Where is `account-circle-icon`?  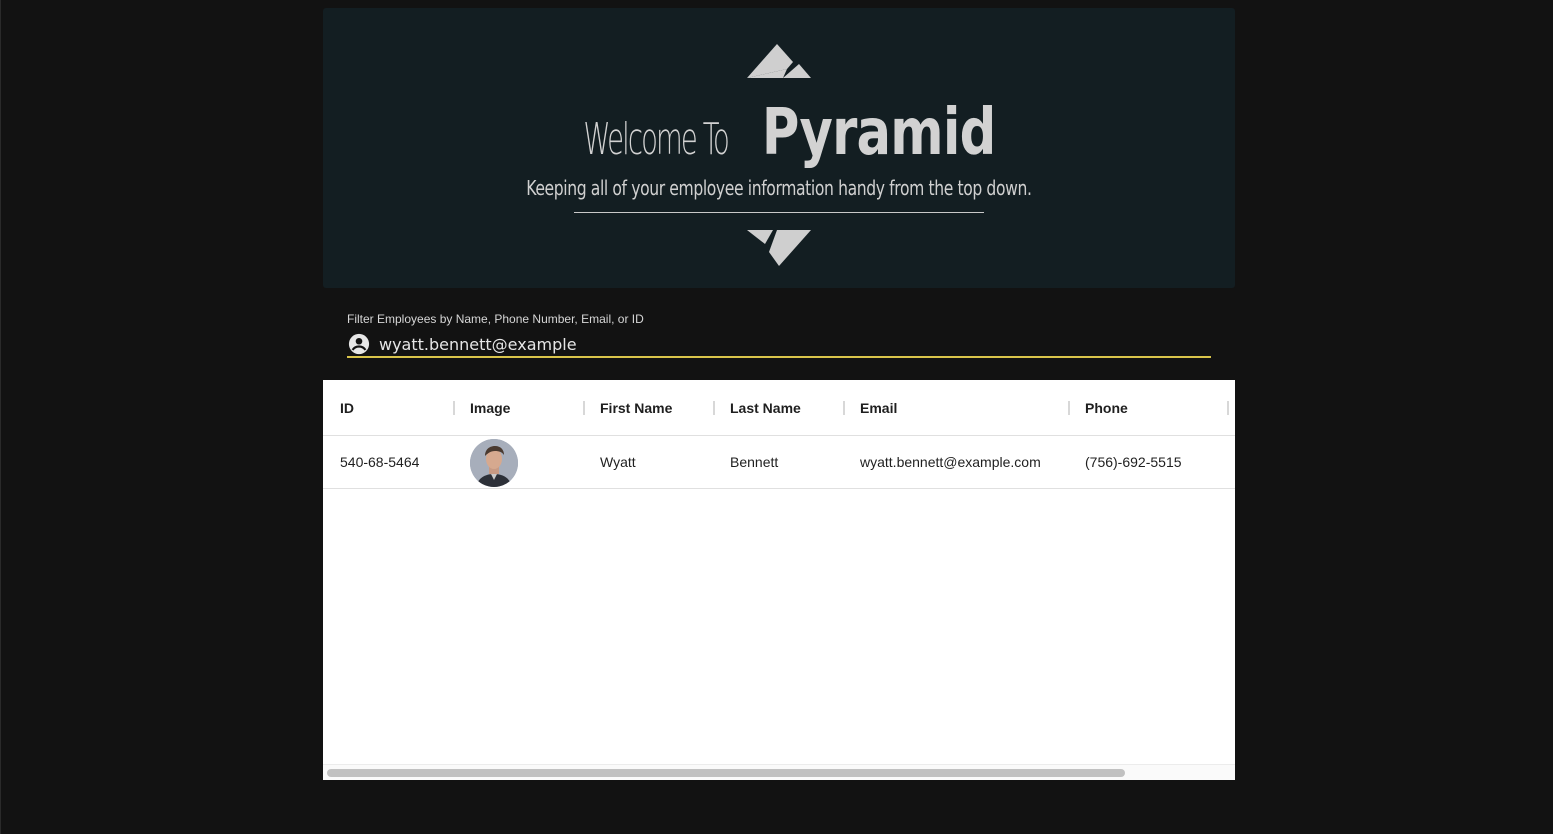
account-circle-icon is located at coordinates (359, 344).